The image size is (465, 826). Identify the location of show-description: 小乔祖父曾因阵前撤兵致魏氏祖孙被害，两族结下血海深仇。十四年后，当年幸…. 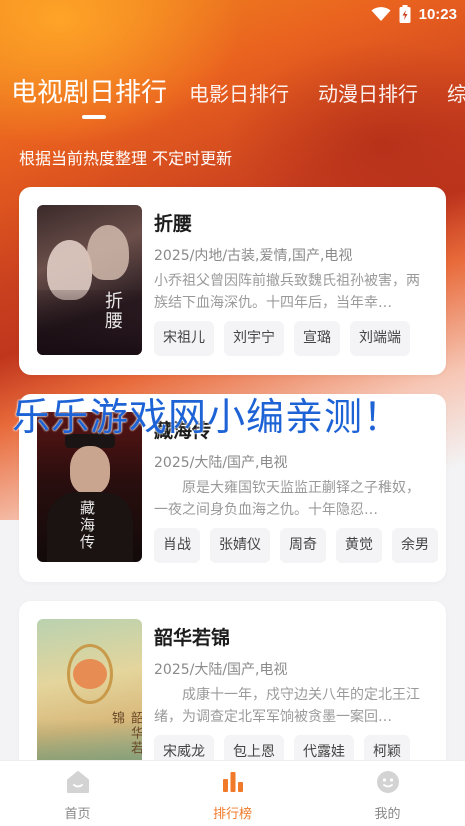
(287, 292).